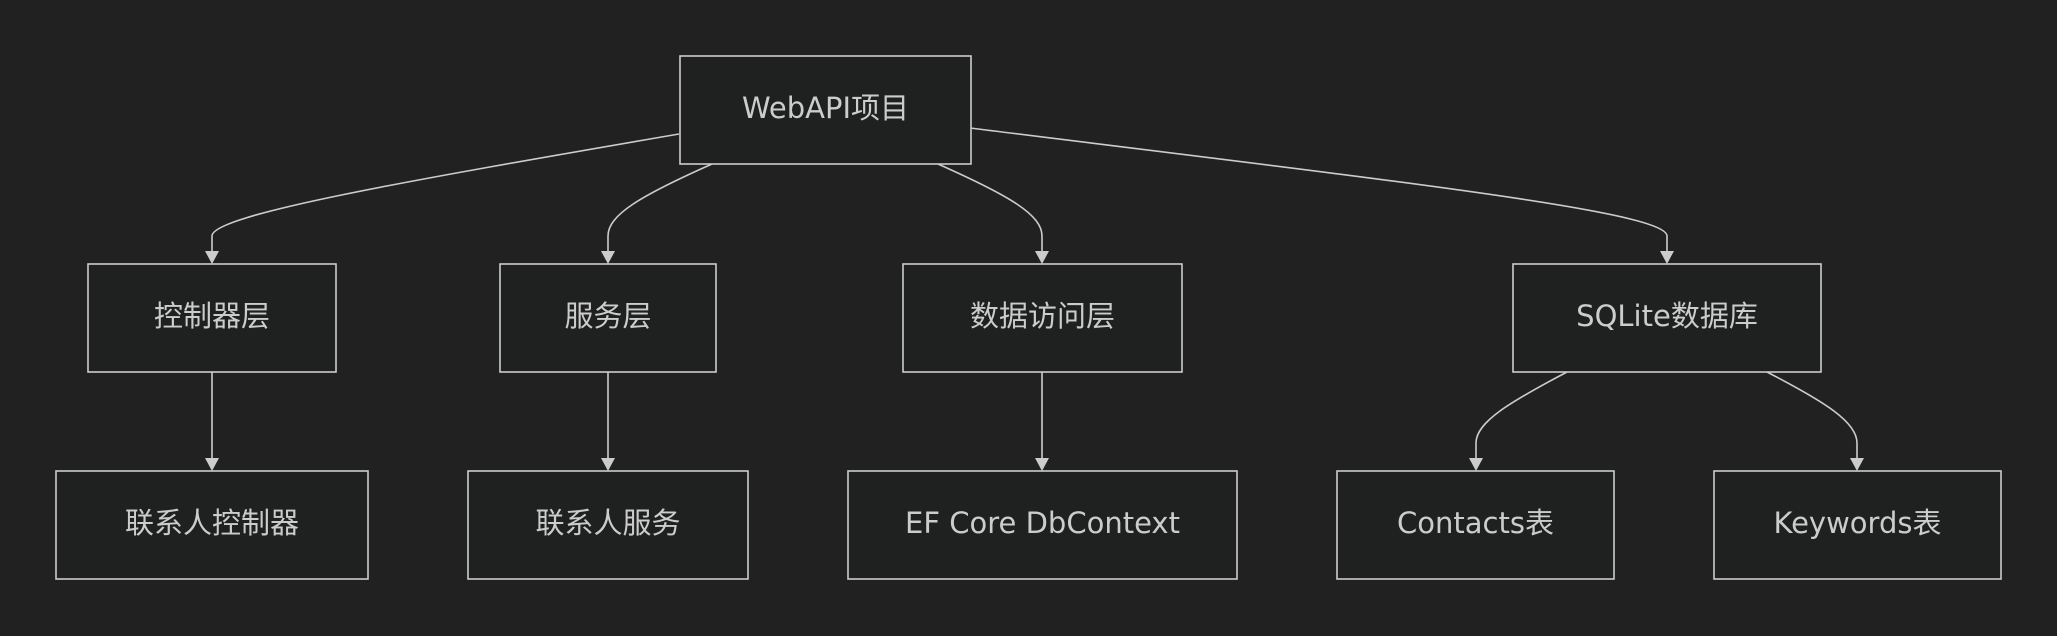 This screenshot has height=636, width=2057. What do you see at coordinates (608, 421) in the screenshot?
I see `edge-service-contact-service` at bounding box center [608, 421].